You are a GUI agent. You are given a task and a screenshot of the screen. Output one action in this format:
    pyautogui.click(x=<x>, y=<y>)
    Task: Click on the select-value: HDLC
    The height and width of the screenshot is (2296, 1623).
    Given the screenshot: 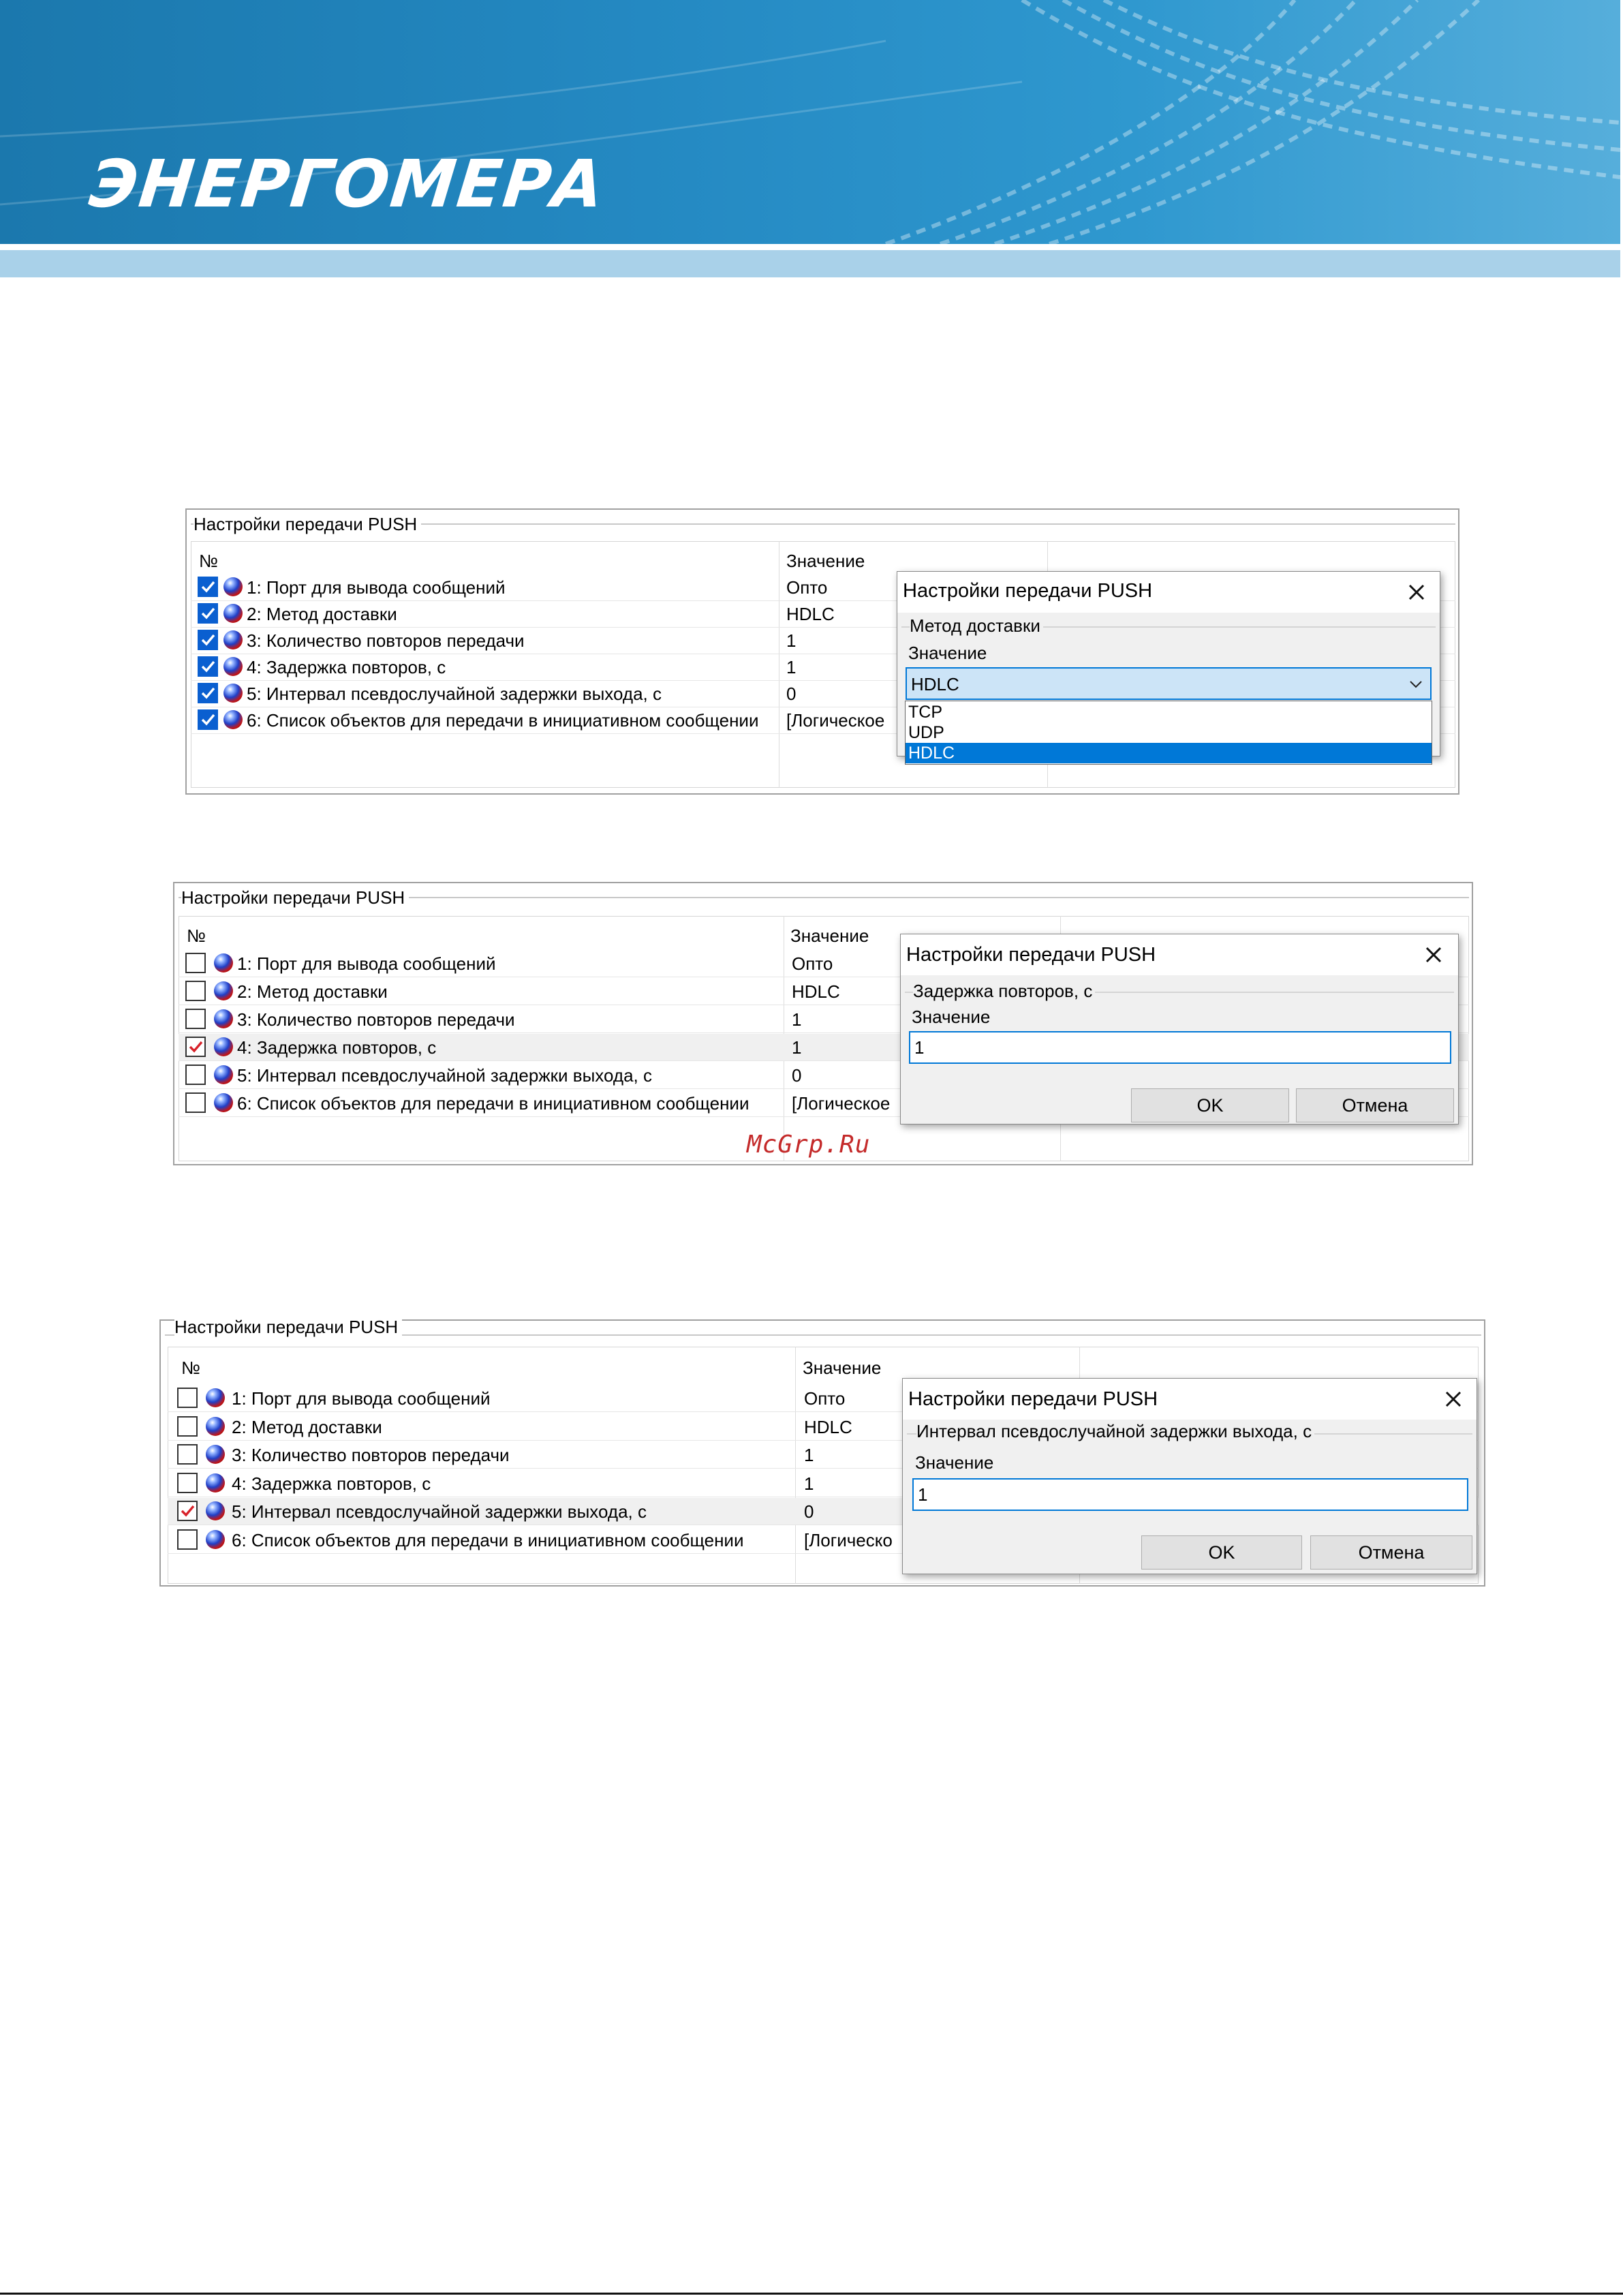 What is the action you would take?
    pyautogui.click(x=935, y=684)
    